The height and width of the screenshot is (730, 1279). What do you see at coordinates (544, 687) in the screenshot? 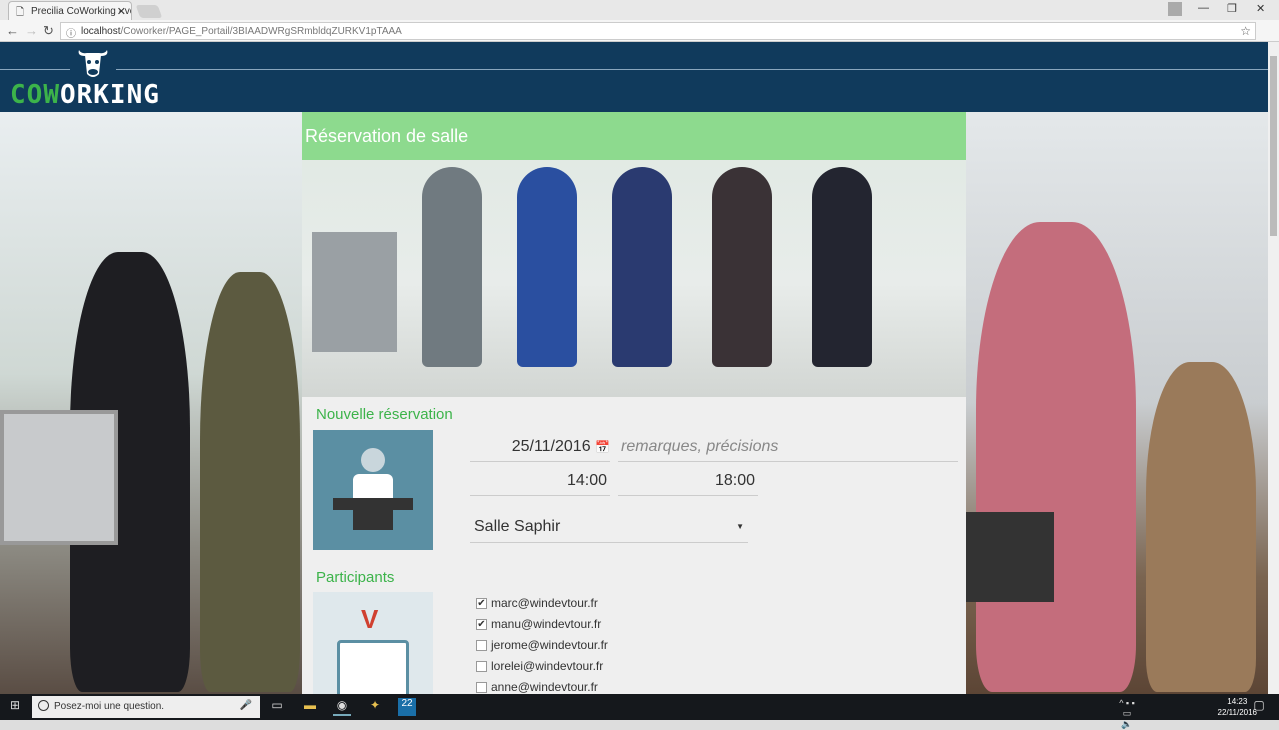
I see `participant-email: anne@windevtour.fr` at bounding box center [544, 687].